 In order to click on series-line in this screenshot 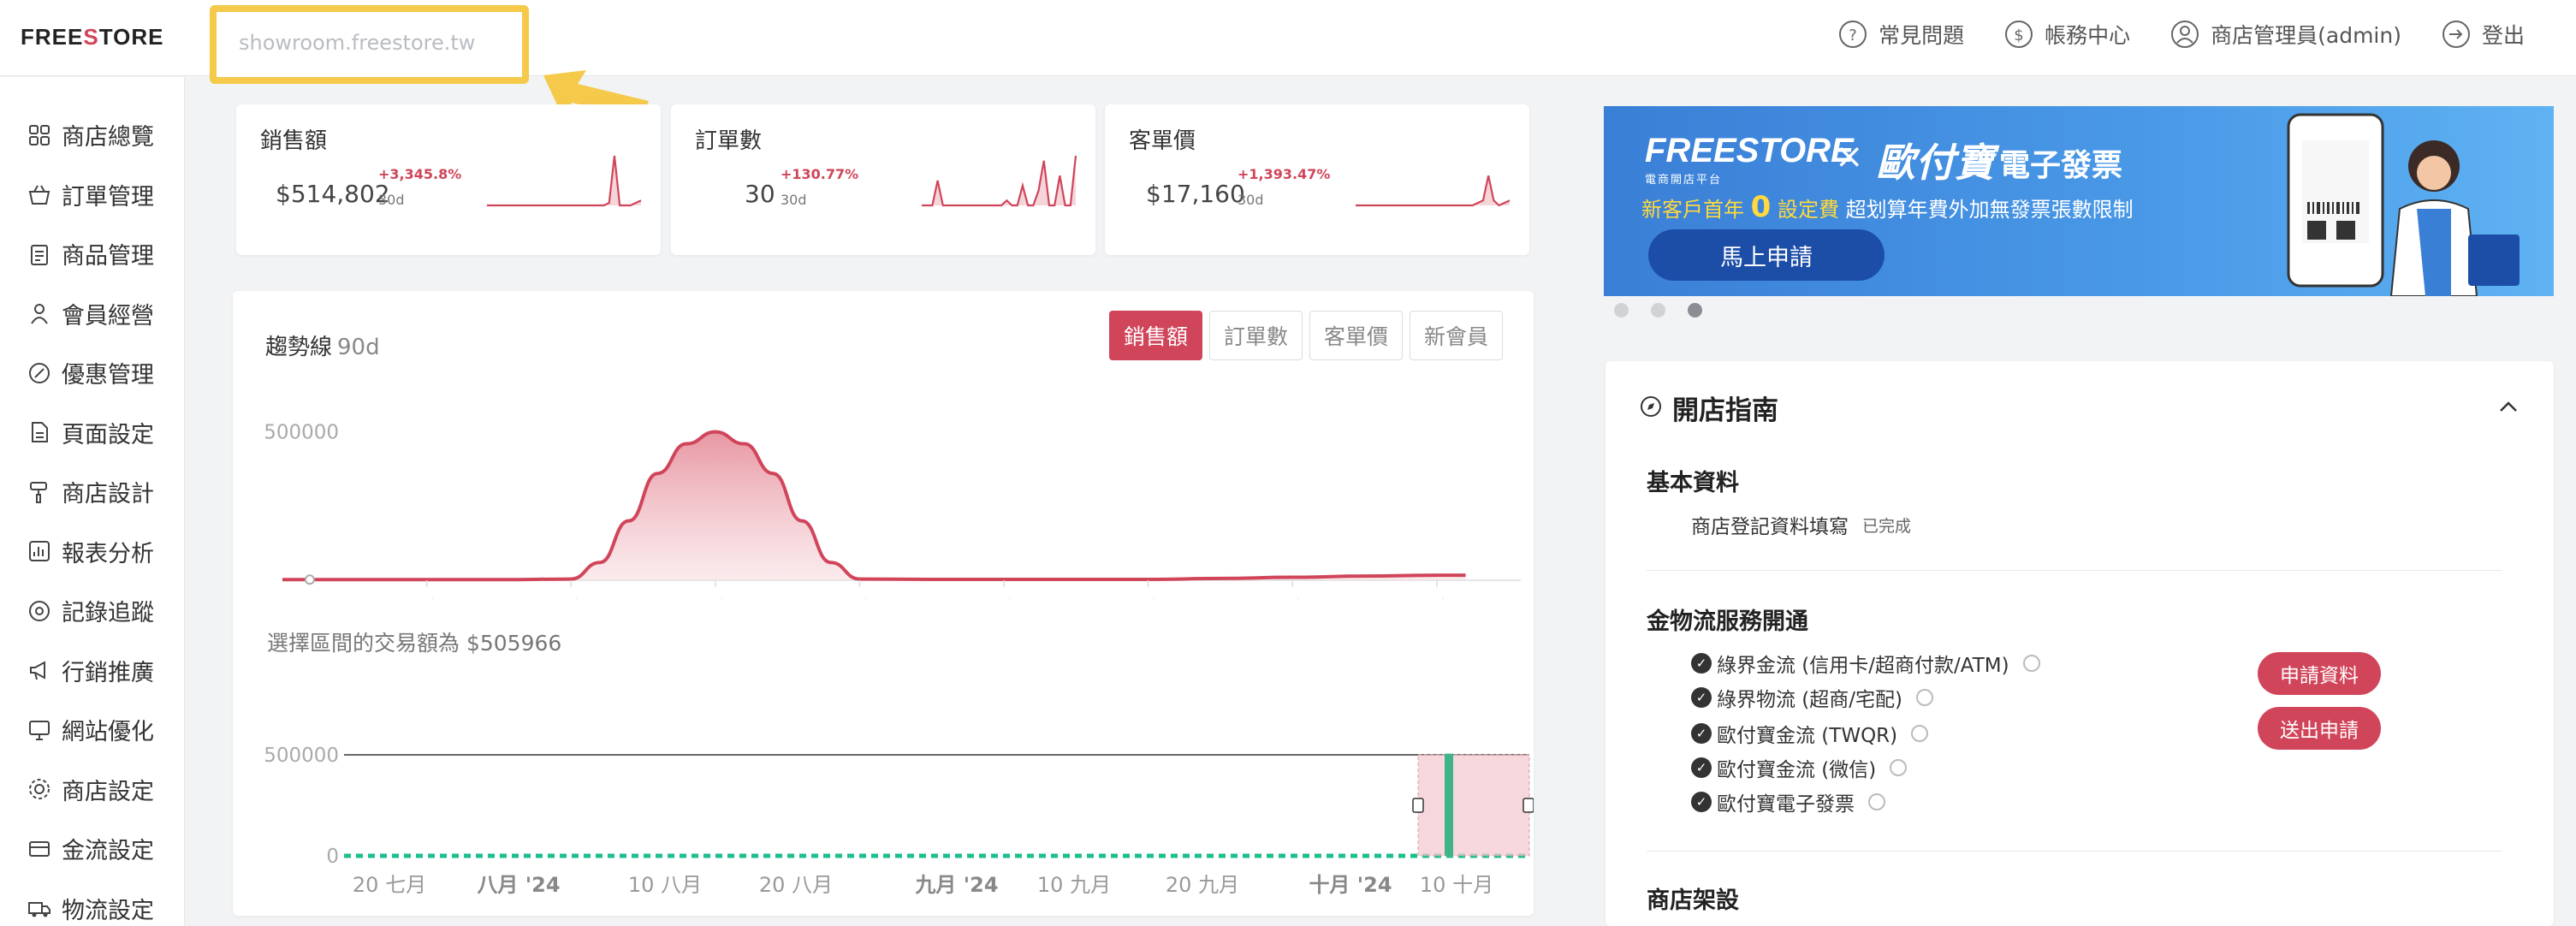, I will do `click(874, 506)`.